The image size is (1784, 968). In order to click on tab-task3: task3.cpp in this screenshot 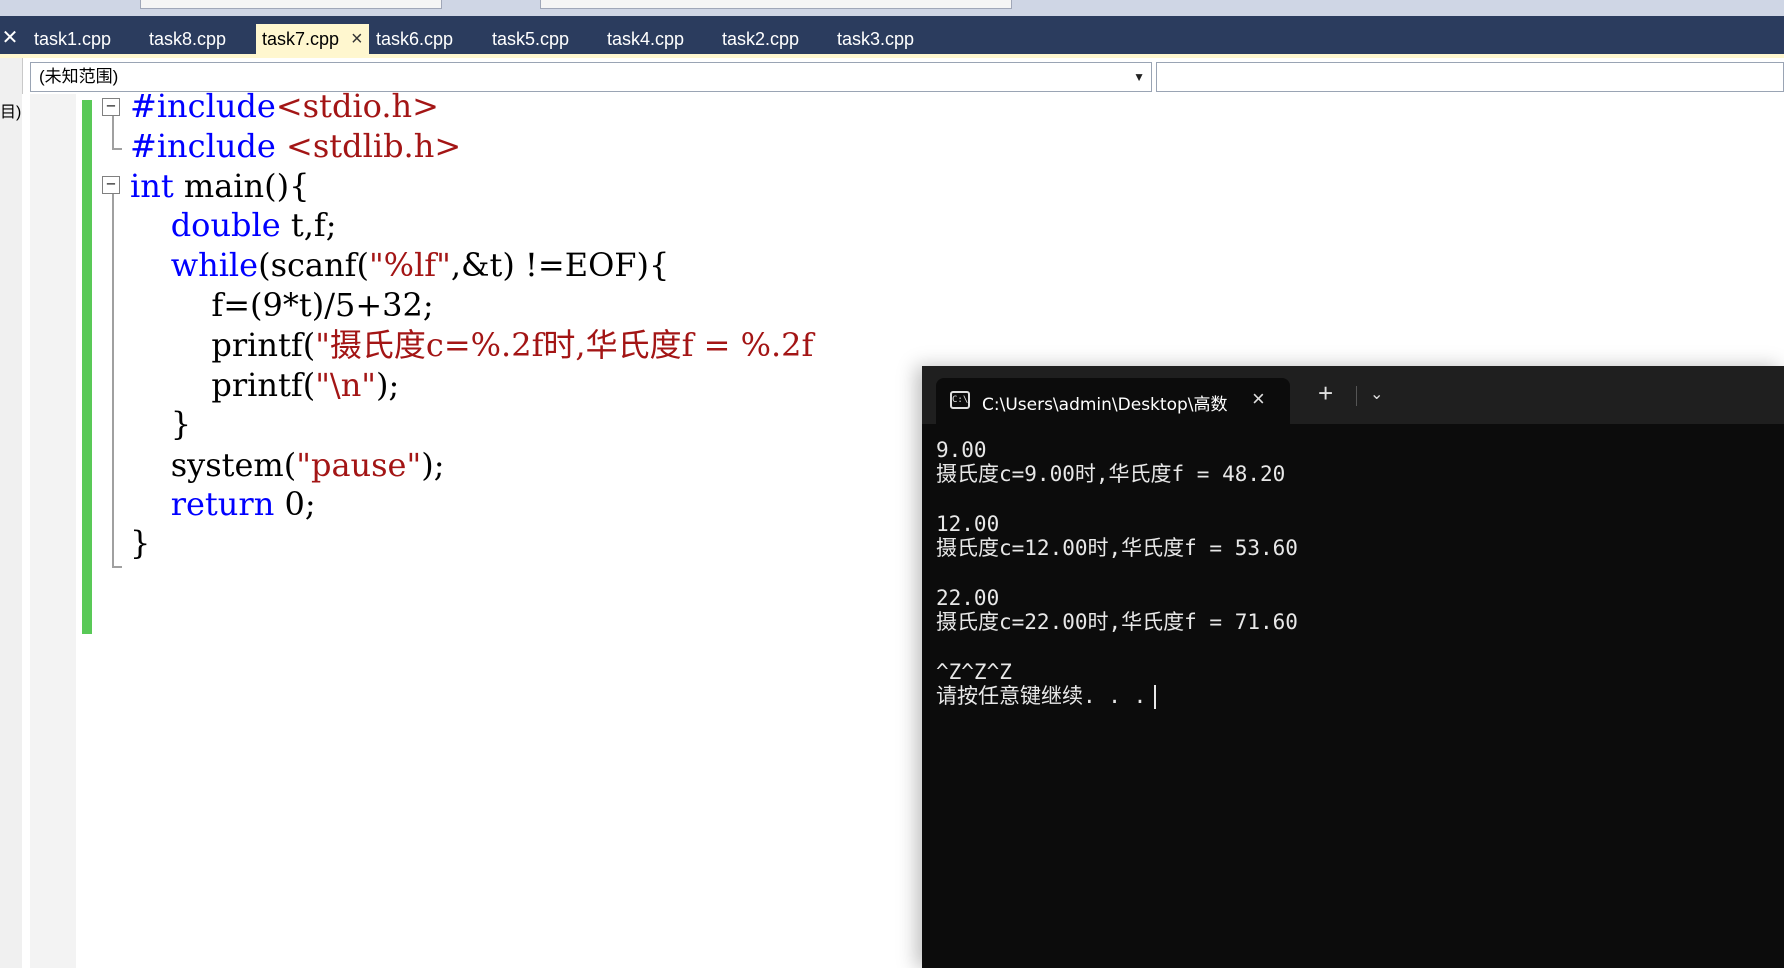, I will do `click(875, 39)`.